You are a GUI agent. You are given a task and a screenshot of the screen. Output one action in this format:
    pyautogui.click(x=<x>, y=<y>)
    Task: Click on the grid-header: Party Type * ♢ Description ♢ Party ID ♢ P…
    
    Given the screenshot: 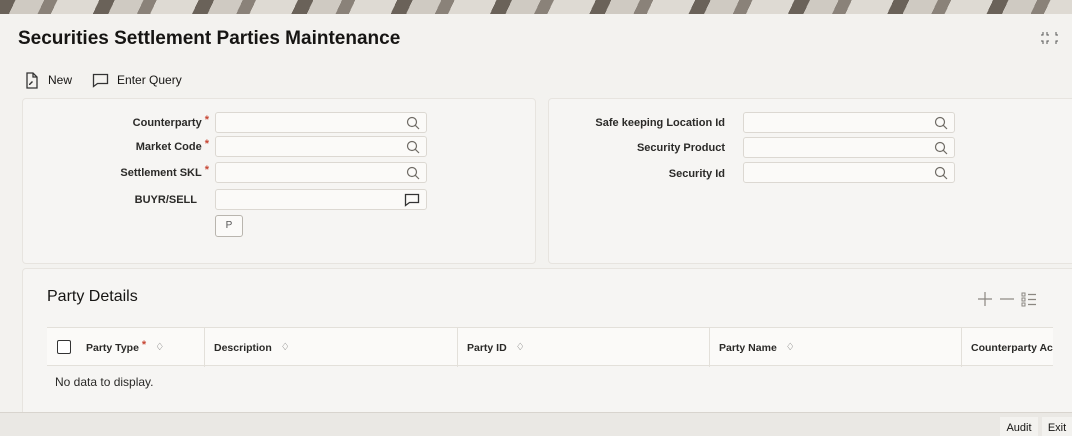 What is the action you would take?
    pyautogui.click(x=550, y=347)
    